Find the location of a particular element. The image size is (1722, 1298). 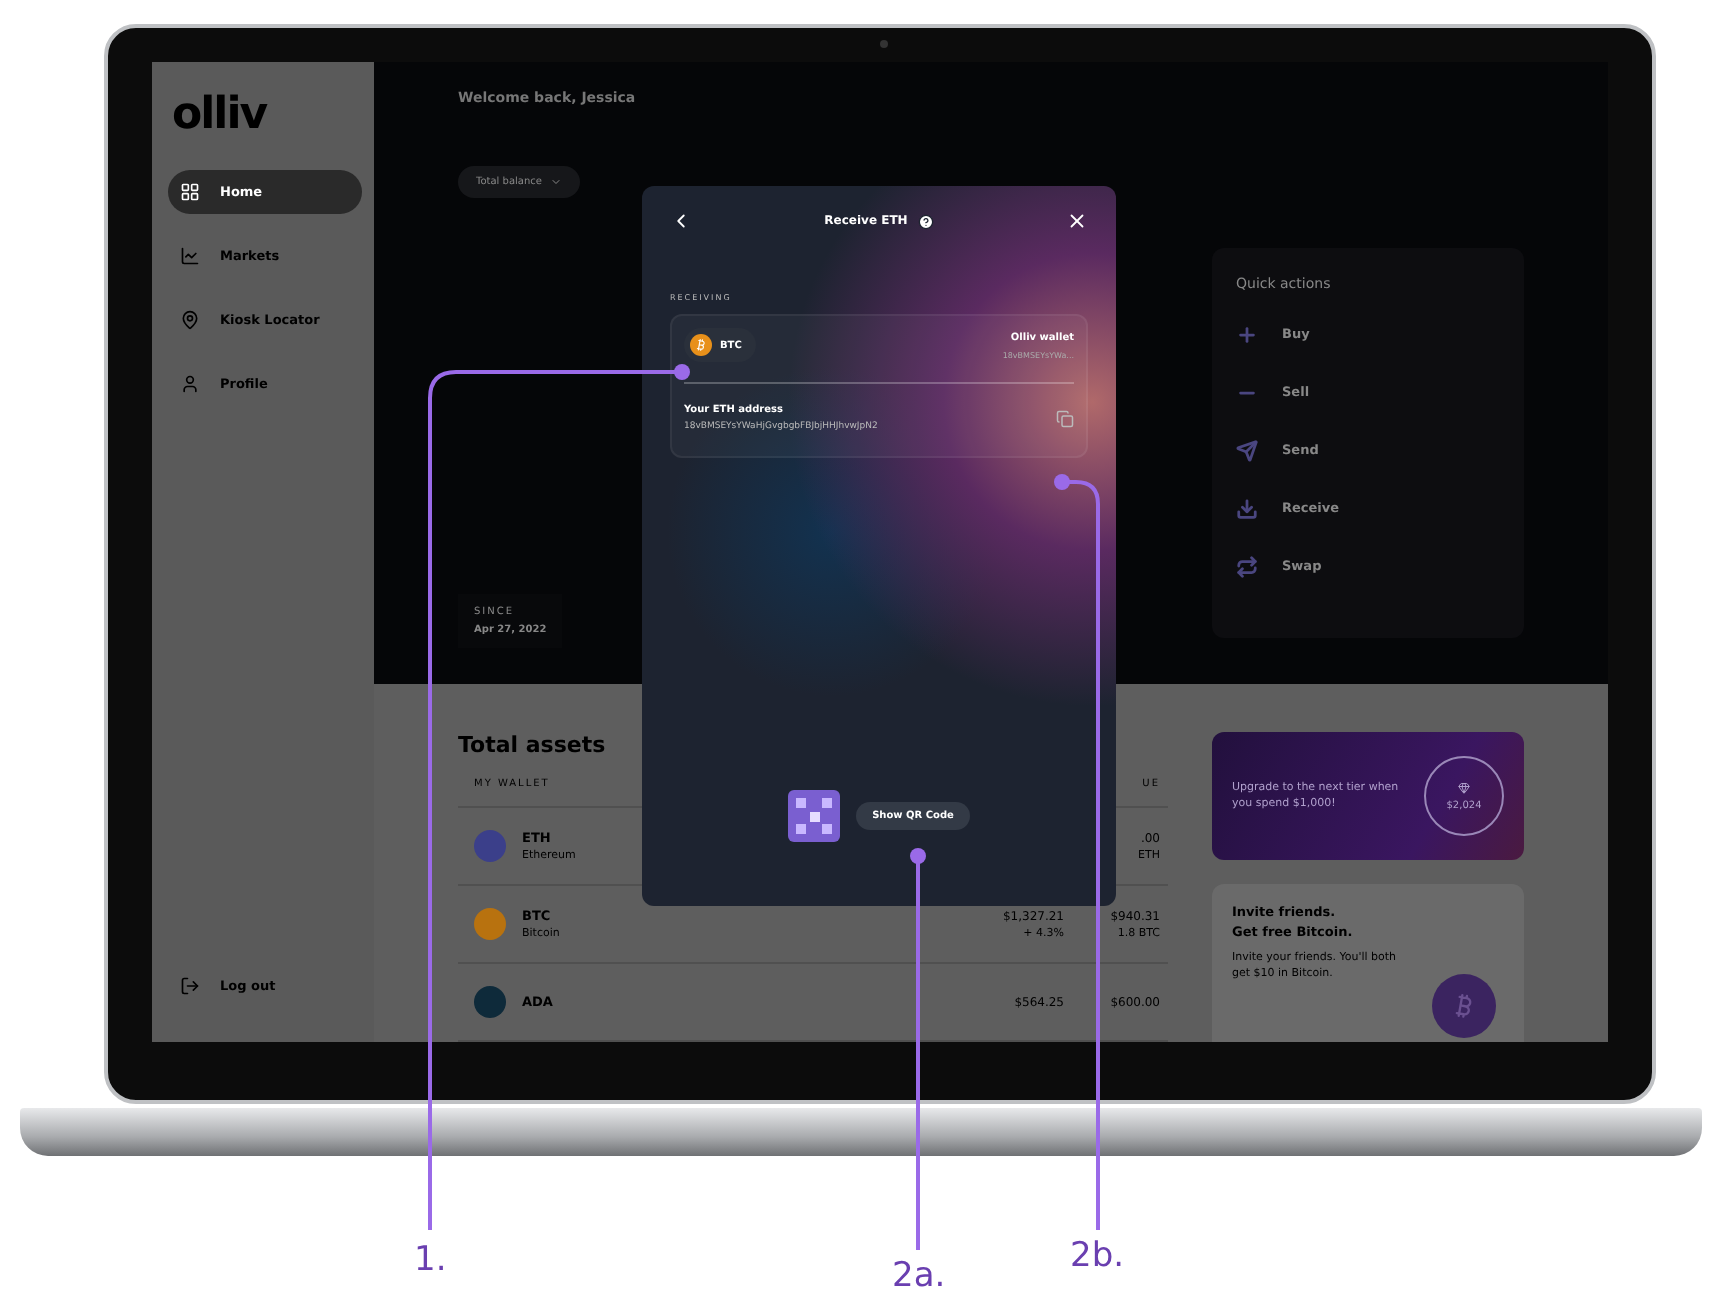

bitcoin-icon is located at coordinates (701, 345).